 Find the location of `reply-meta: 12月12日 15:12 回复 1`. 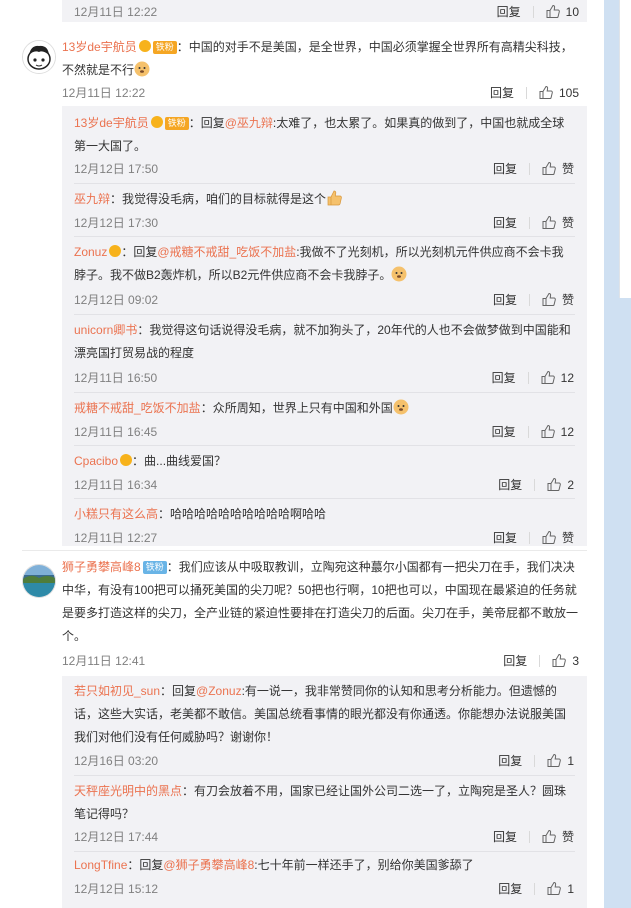

reply-meta: 12月12日 15:12 回复 1 is located at coordinates (326, 888).